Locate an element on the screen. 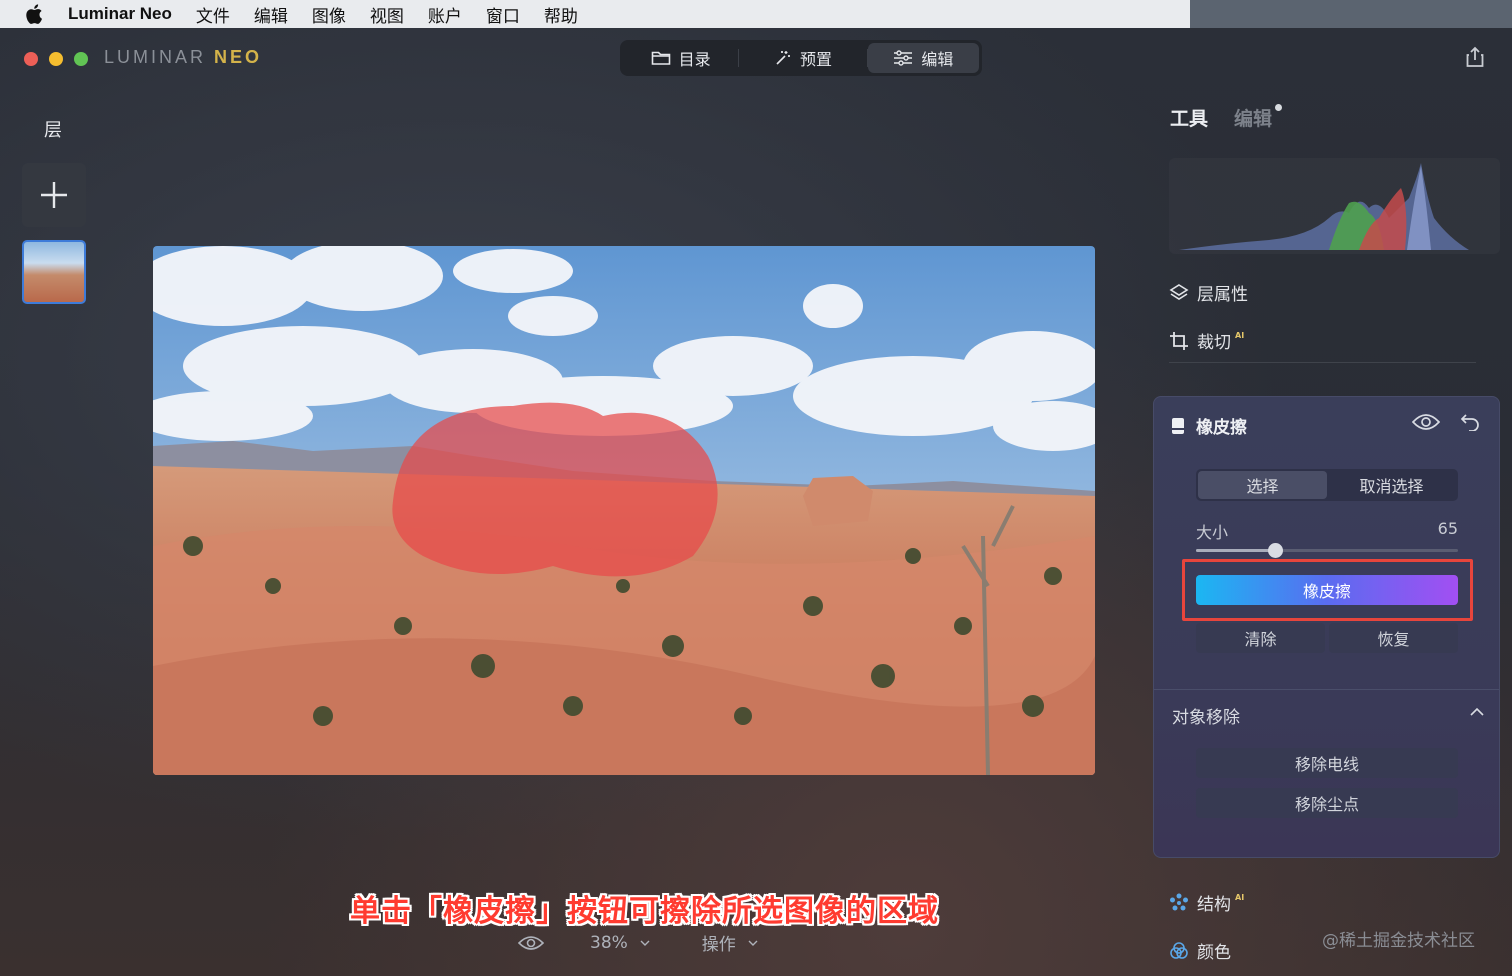  size-slider-knob is located at coordinates (1275, 550).